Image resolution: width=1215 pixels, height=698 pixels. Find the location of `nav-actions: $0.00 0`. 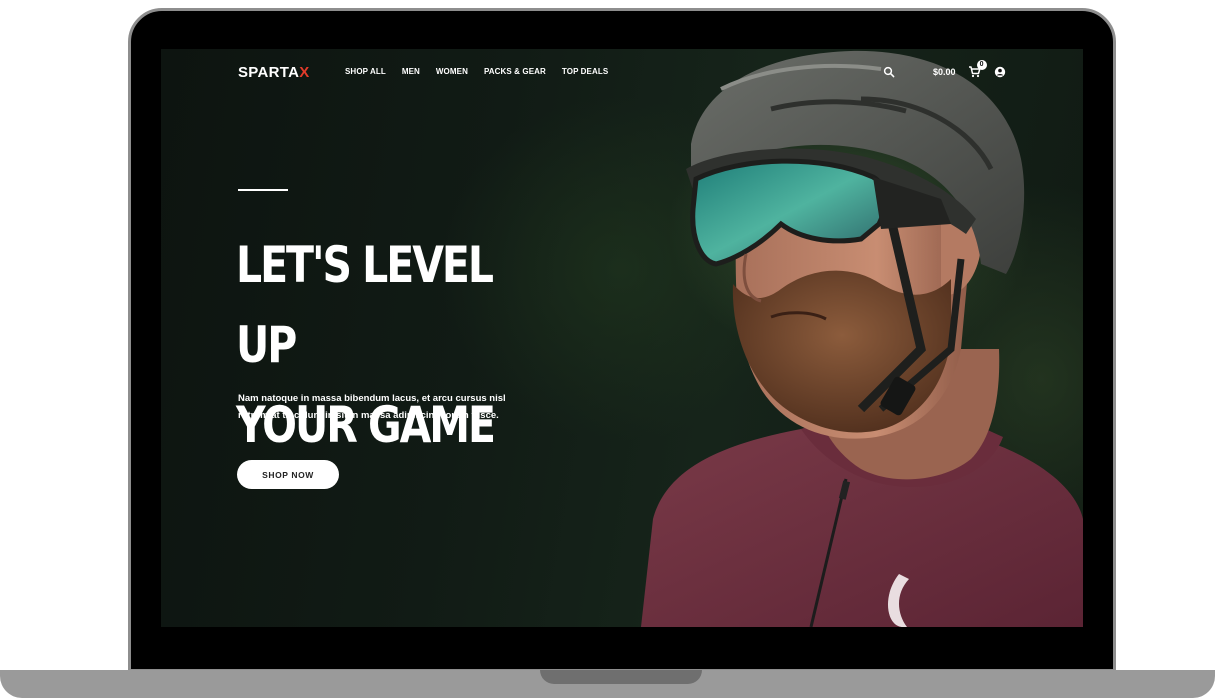

nav-actions: $0.00 0 is located at coordinates (944, 70).